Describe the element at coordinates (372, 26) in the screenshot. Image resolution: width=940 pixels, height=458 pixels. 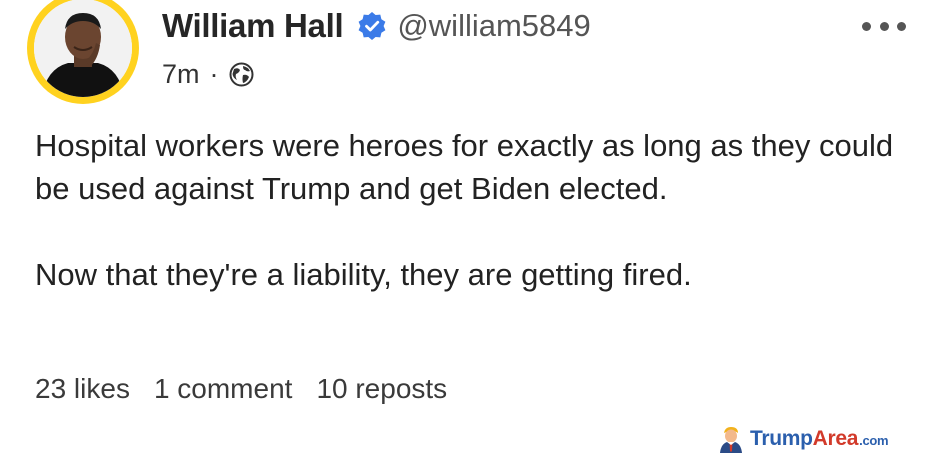
I see `verified-check-icon` at that location.